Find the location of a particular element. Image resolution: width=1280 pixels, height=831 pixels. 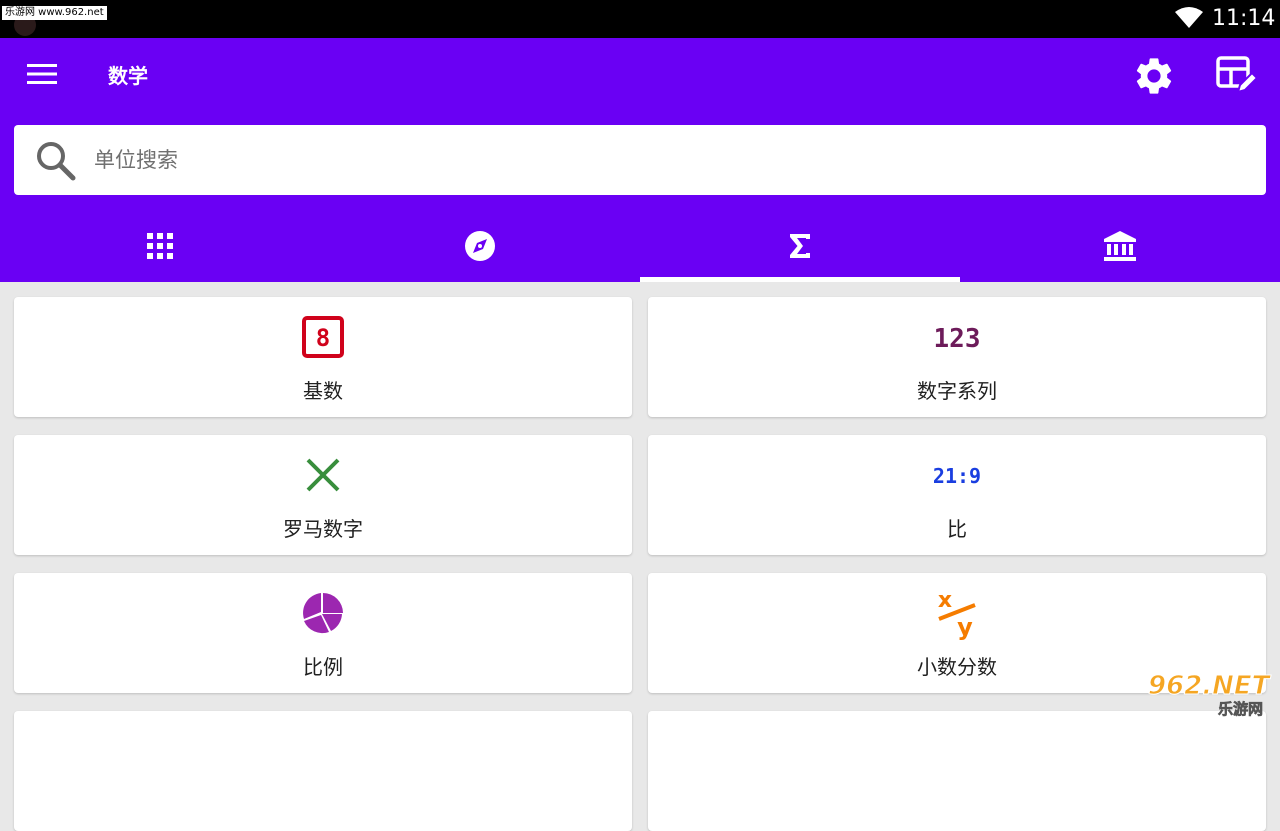

page-title: 数学 is located at coordinates (128, 76).